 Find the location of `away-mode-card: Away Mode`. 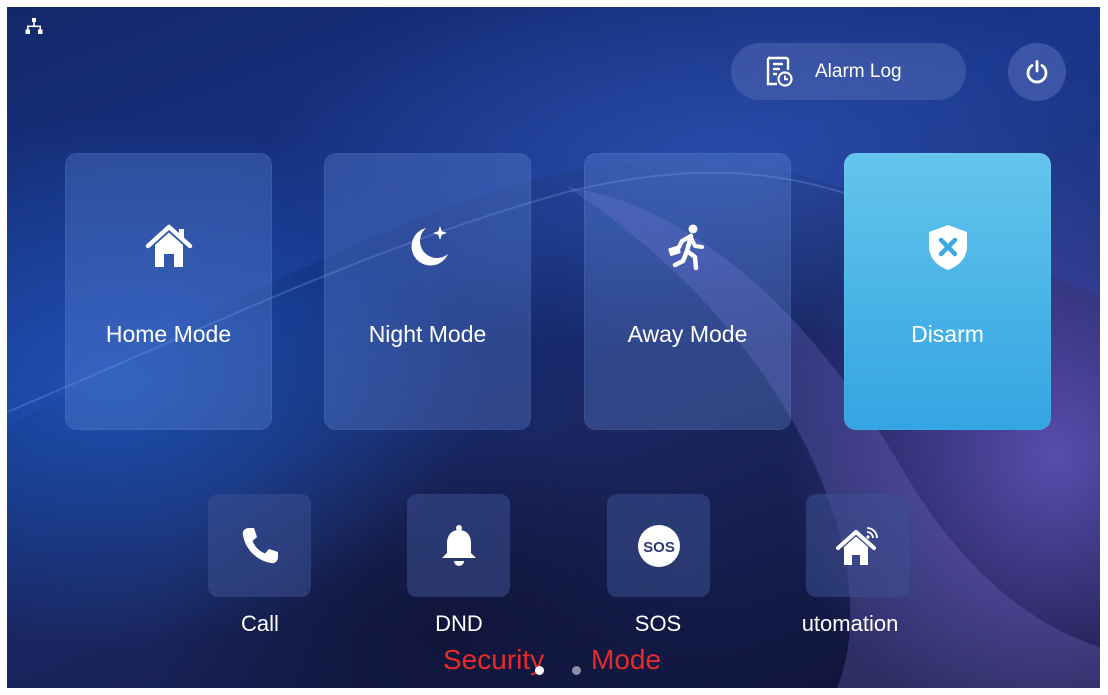

away-mode-card: Away Mode is located at coordinates (687, 291).